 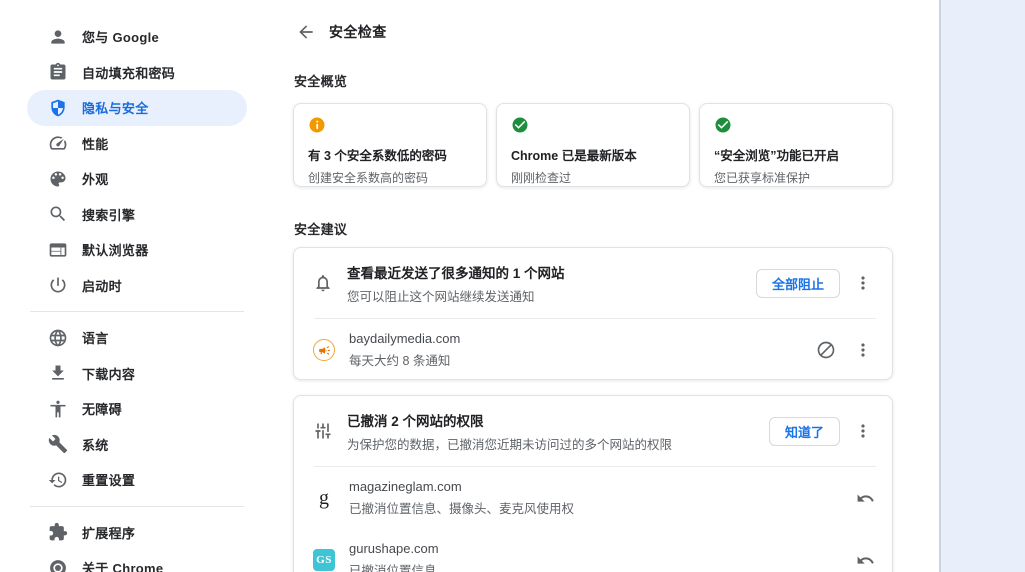 I want to click on site-more-options-button, so click(x=863, y=350).